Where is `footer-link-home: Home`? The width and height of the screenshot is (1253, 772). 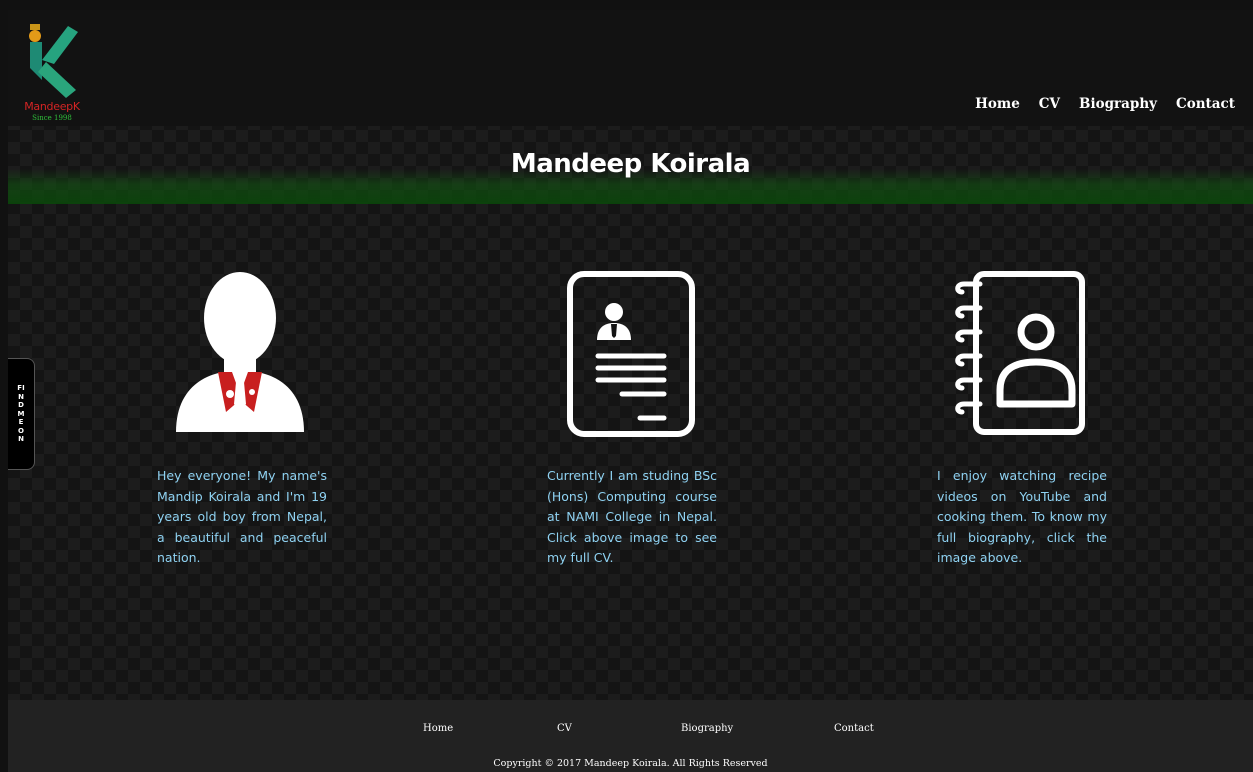
footer-link-home: Home is located at coordinates (438, 728).